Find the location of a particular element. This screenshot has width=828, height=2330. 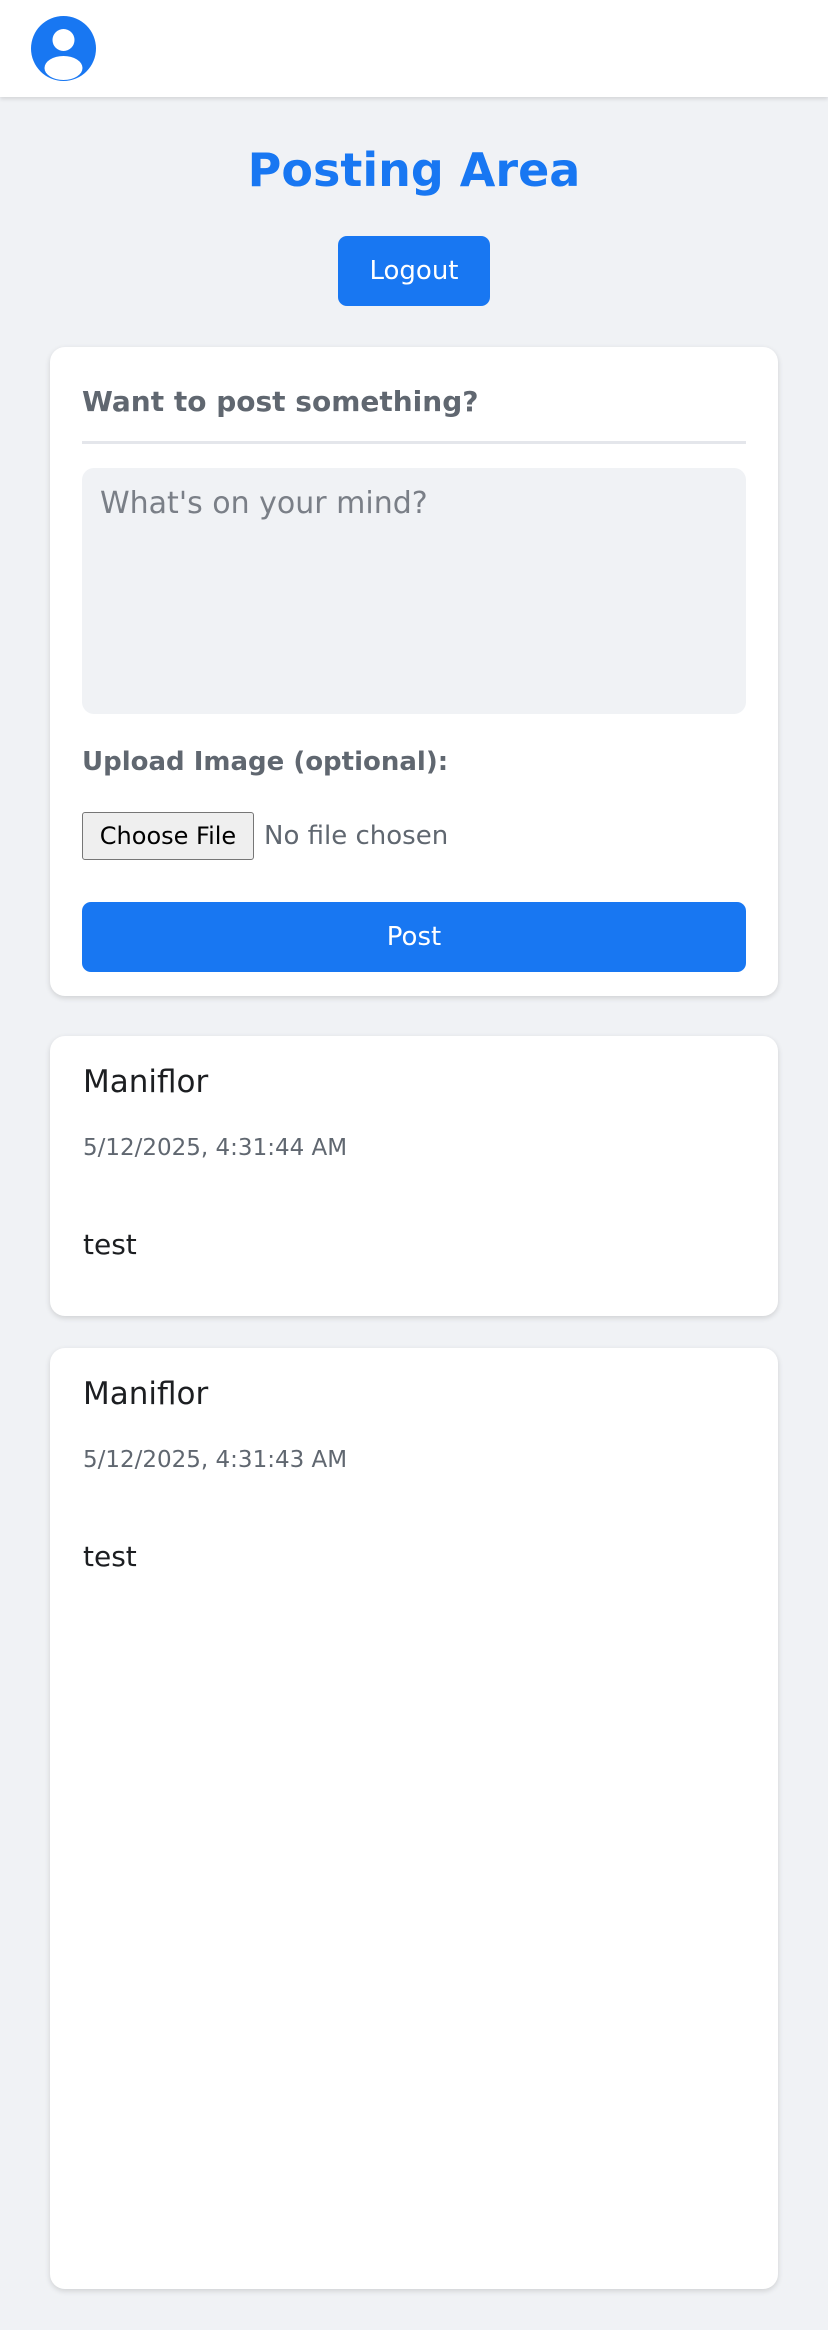

post-timestamp: 5/12/2025, 4:31:43 AM is located at coordinates (215, 1460).